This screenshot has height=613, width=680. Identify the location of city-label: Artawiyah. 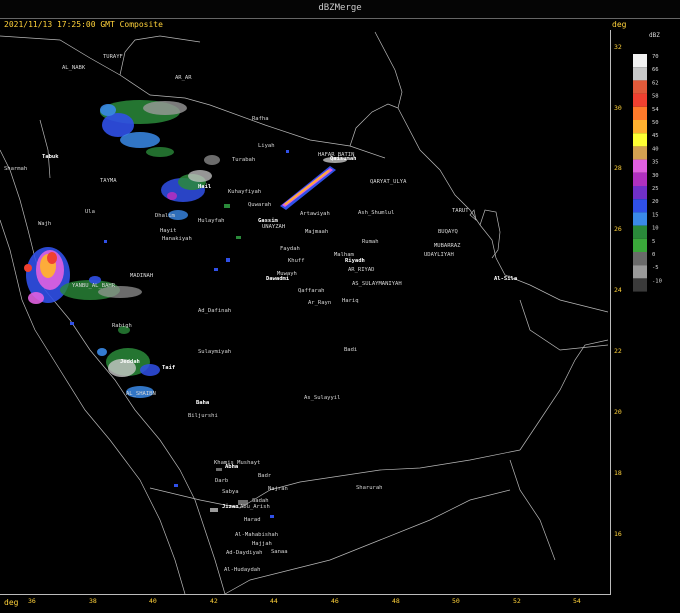
(315, 214).